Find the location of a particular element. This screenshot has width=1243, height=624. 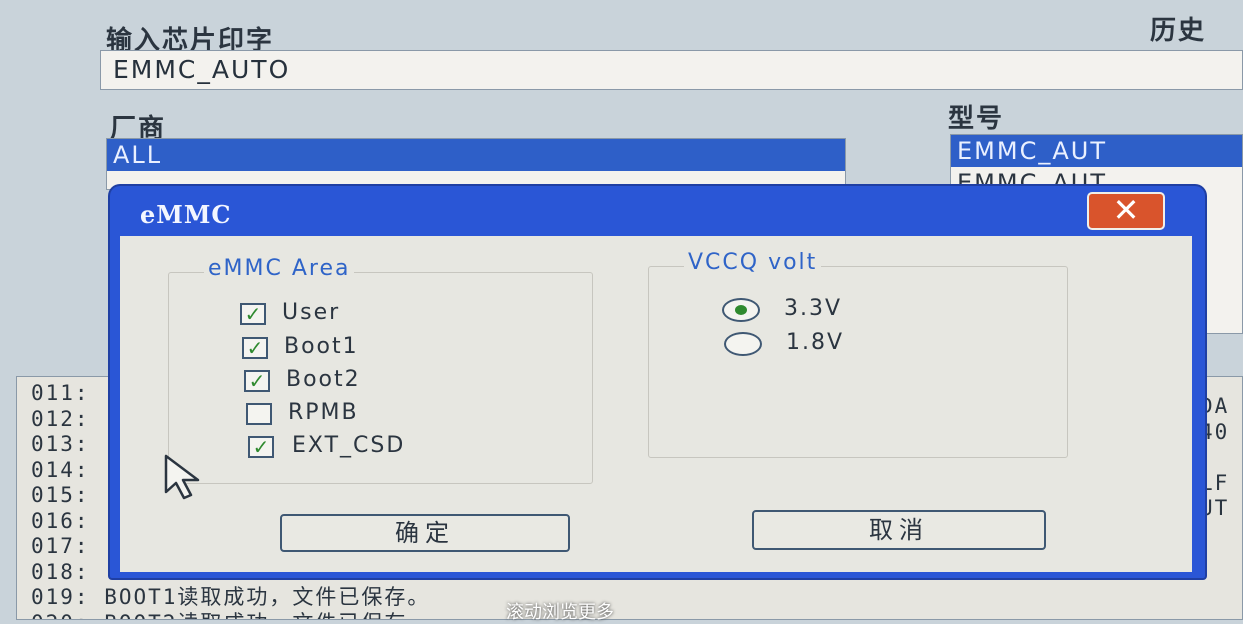

model-item-selected: EMMC_AUT is located at coordinates (1096, 151).